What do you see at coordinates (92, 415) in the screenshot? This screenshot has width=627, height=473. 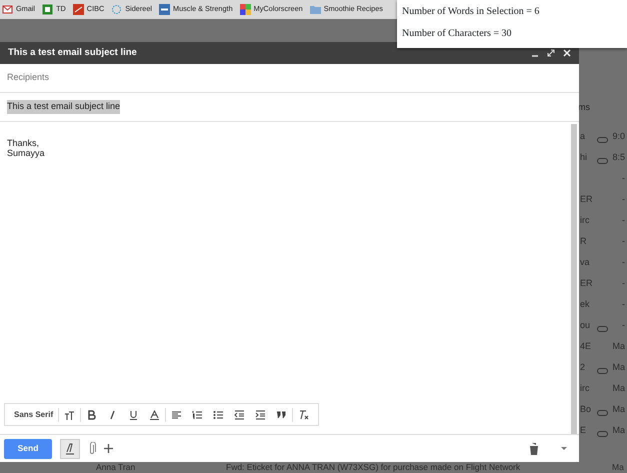 I see `bold-icon` at bounding box center [92, 415].